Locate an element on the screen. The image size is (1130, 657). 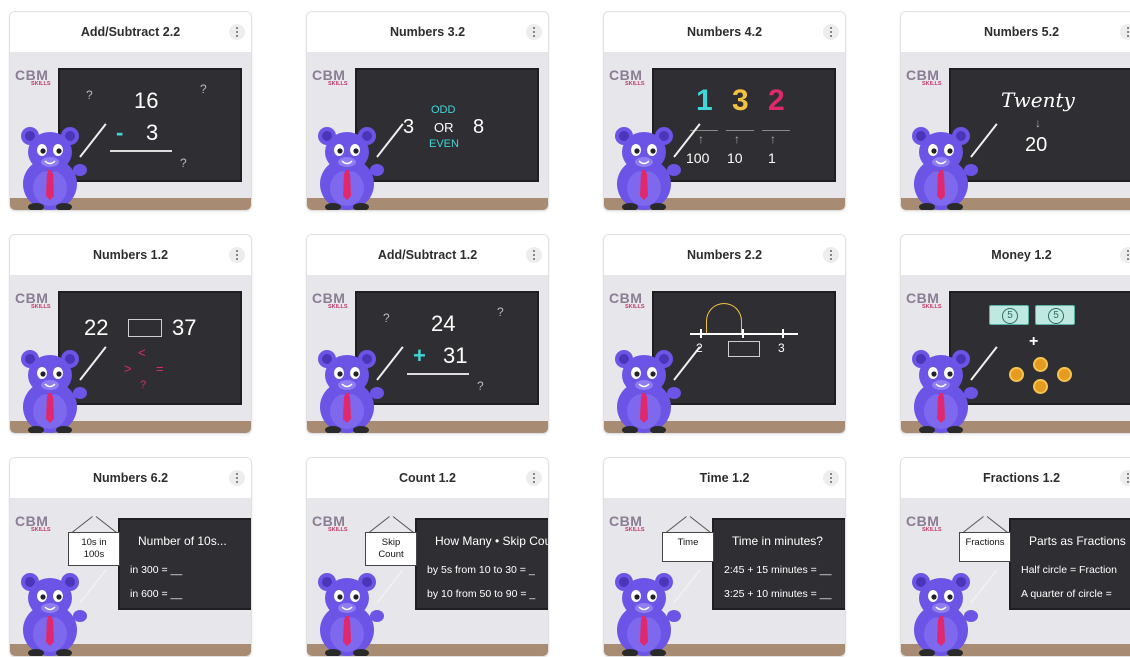
card-title: Money 1.2 is located at coordinates (1015, 255).